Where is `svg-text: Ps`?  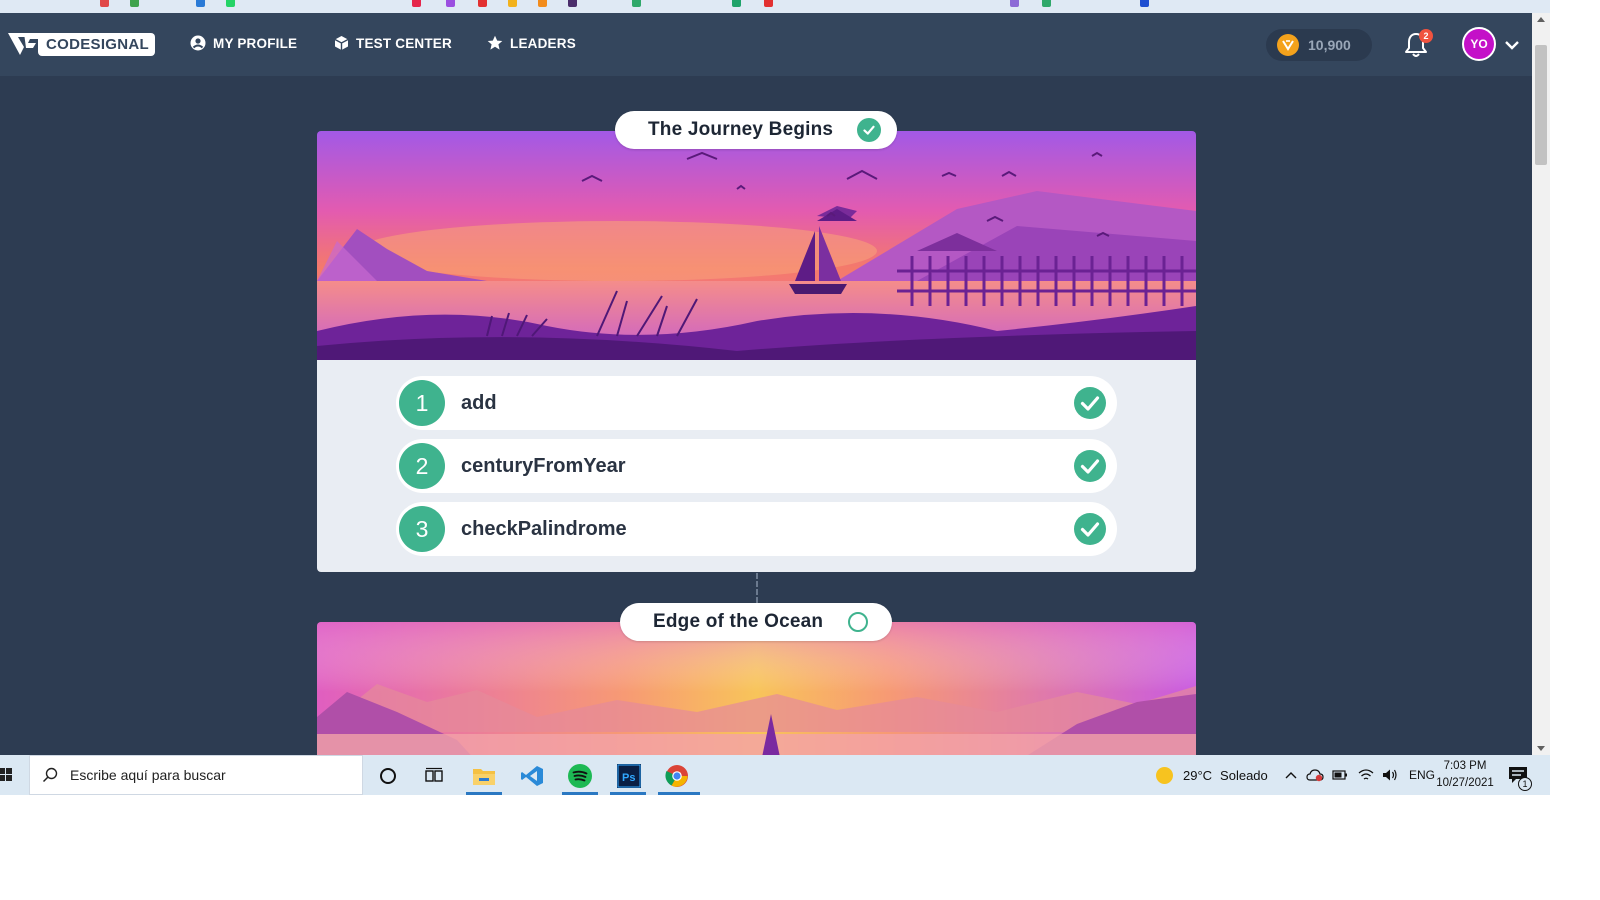
svg-text: Ps is located at coordinates (628, 778).